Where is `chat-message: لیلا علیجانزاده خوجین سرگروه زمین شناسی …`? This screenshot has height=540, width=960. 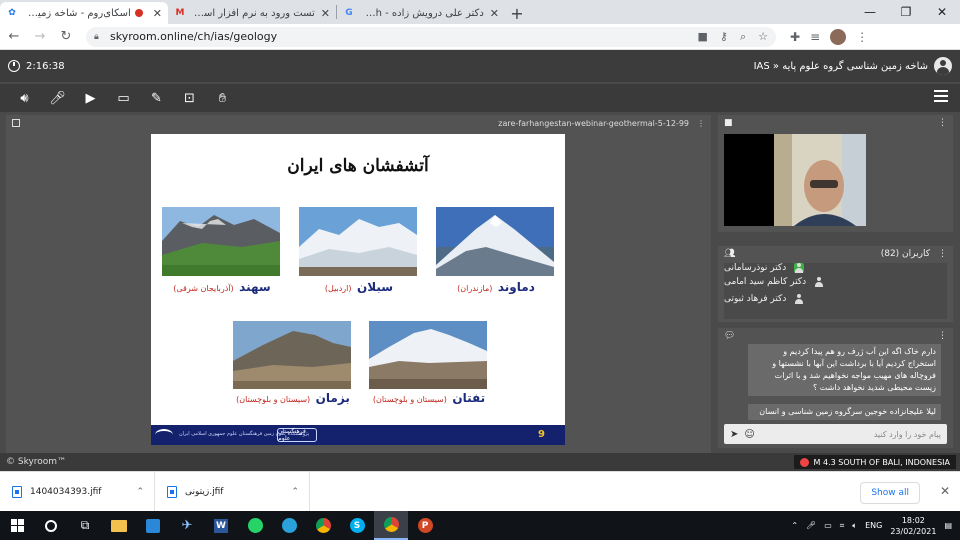 chat-message: لیلا علیجانزاده خوجین سرگروه زمین شناسی … is located at coordinates (844, 412).